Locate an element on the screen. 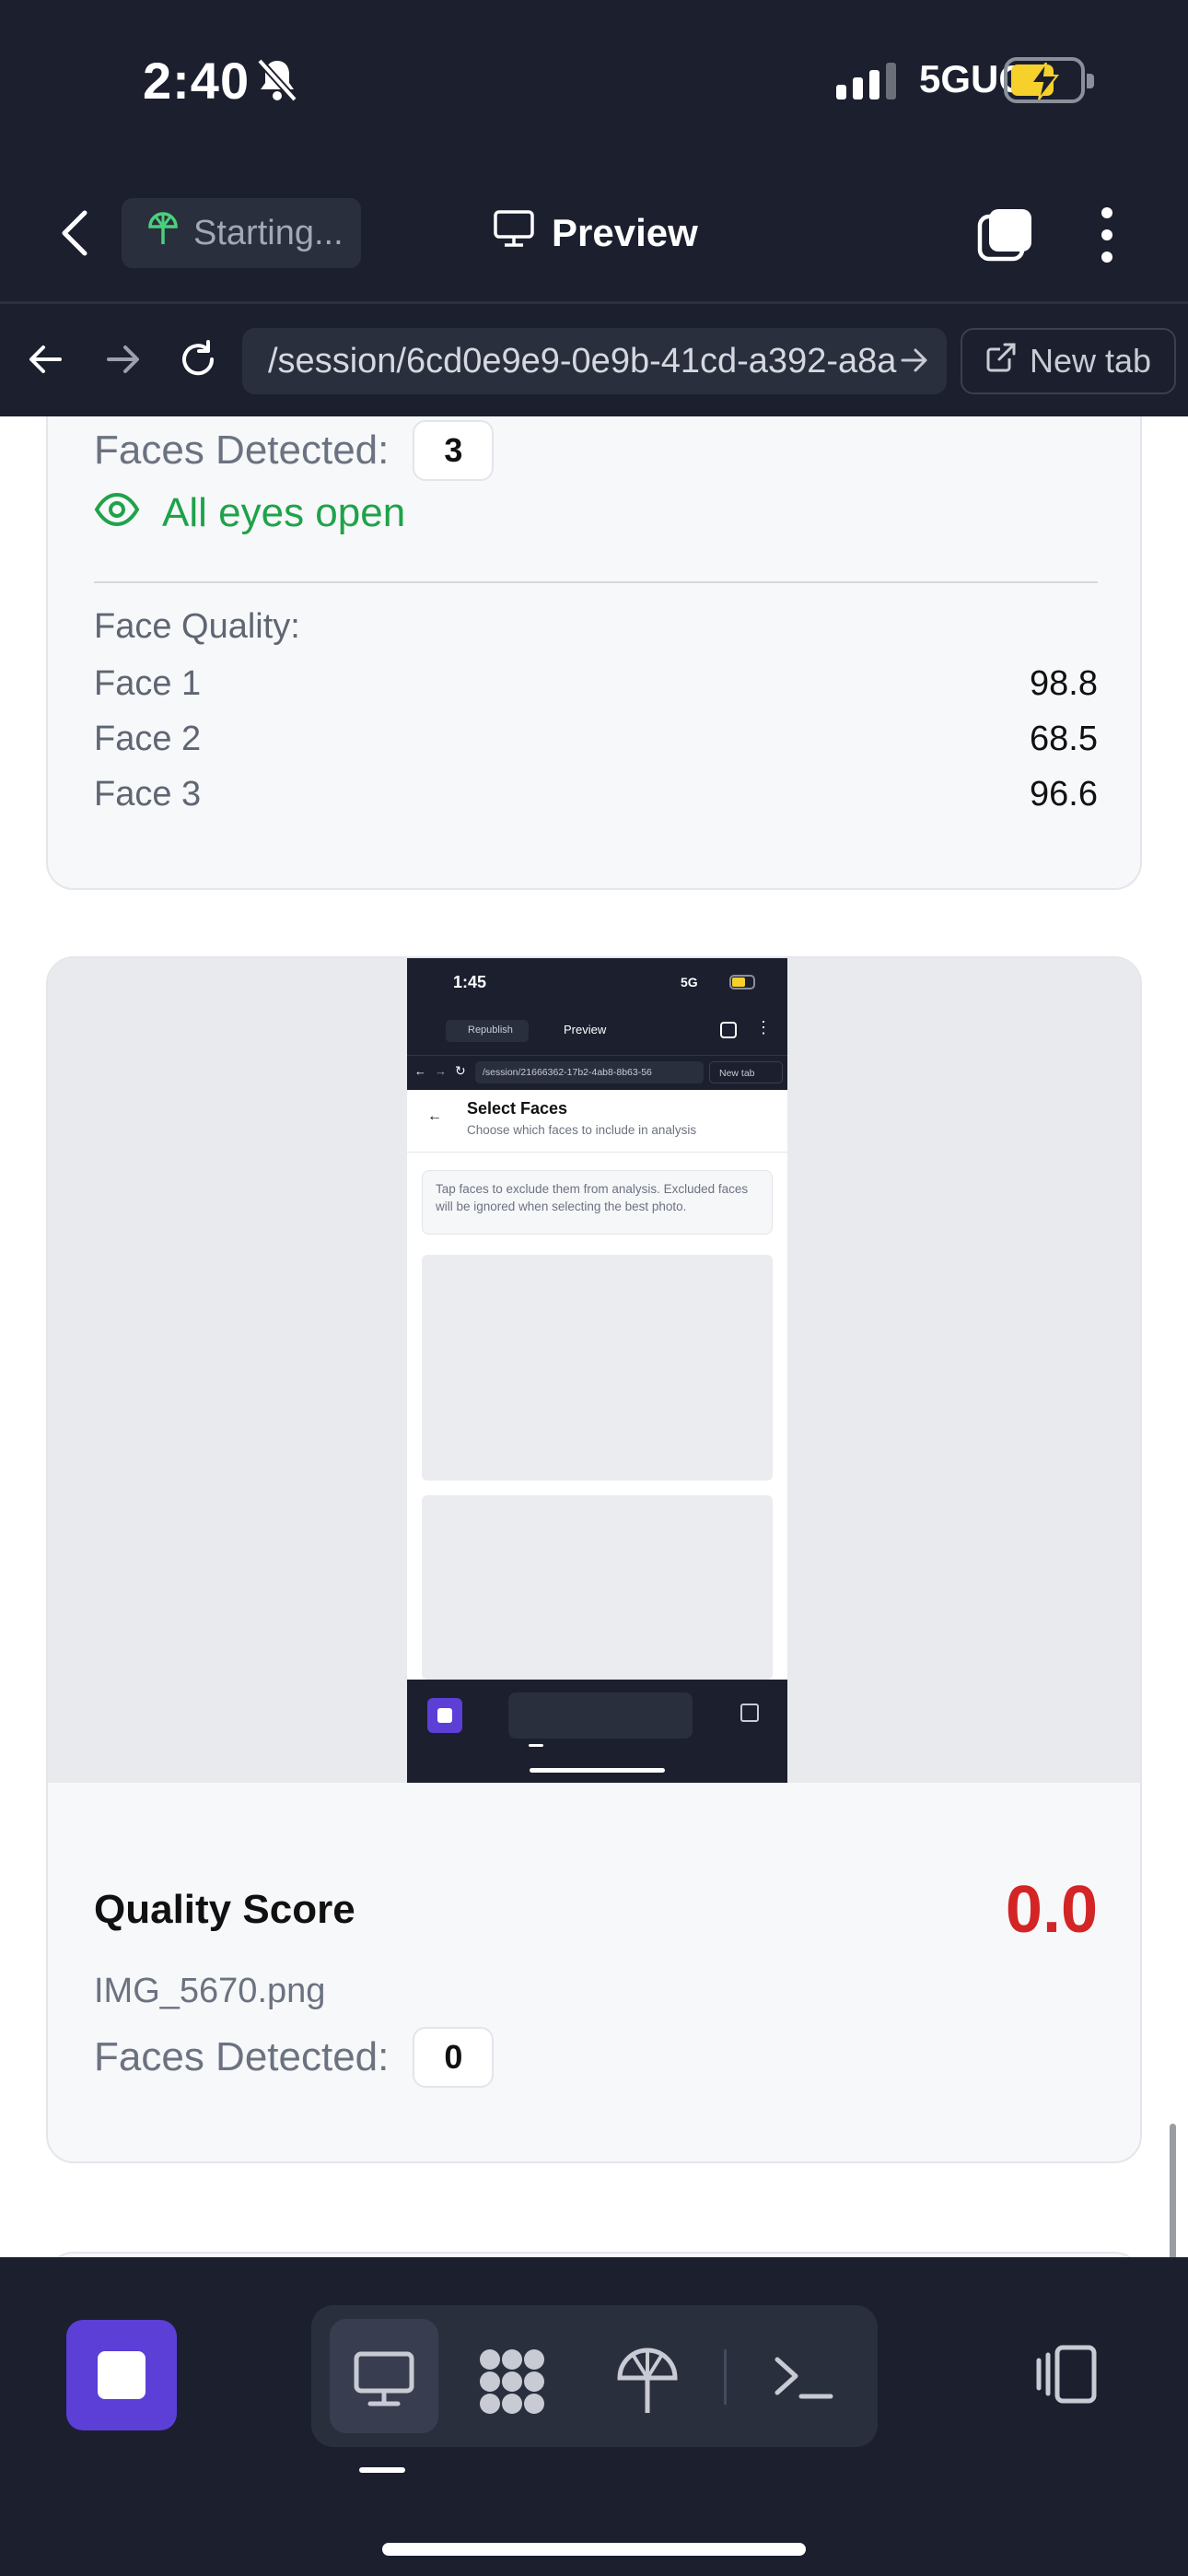 Image resolution: width=1188 pixels, height=2576 pixels. mini-more-icon: ⋮ is located at coordinates (763, 1027).